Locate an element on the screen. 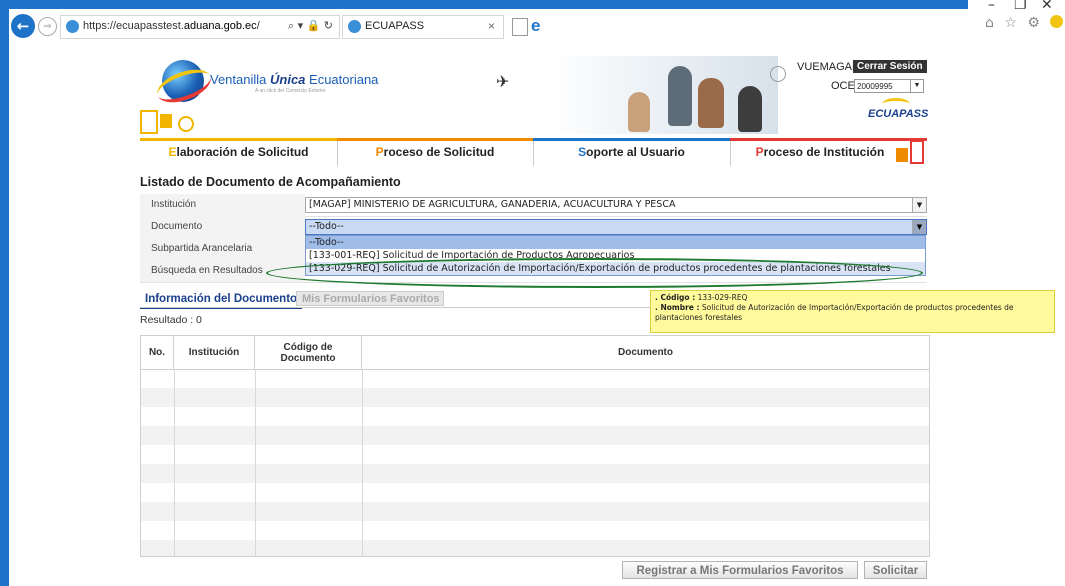 This screenshot has height=586, width=1065. edge-icon: e is located at coordinates (535, 26).